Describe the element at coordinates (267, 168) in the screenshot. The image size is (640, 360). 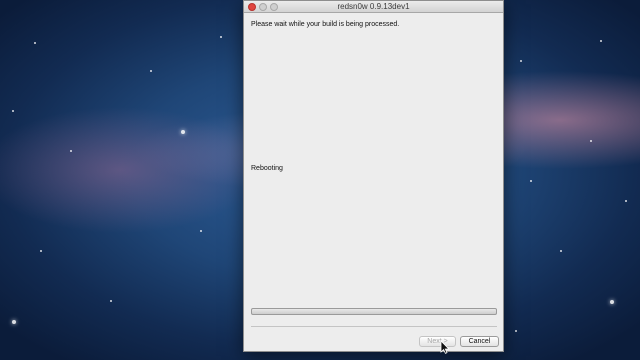
I see `status-text: Rebooting` at that location.